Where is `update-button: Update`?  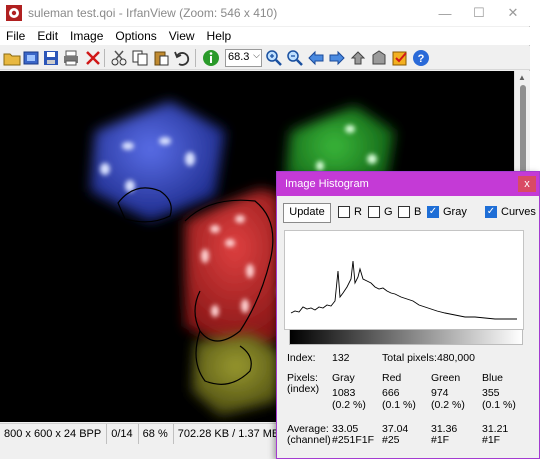 update-button: Update is located at coordinates (307, 213).